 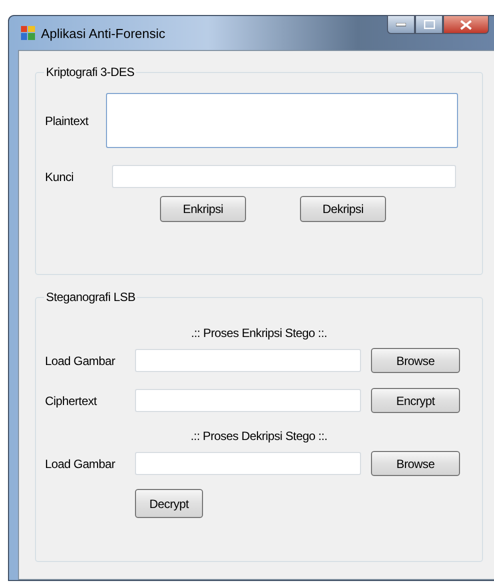 I want to click on action-button: Encrypt, so click(x=415, y=400).